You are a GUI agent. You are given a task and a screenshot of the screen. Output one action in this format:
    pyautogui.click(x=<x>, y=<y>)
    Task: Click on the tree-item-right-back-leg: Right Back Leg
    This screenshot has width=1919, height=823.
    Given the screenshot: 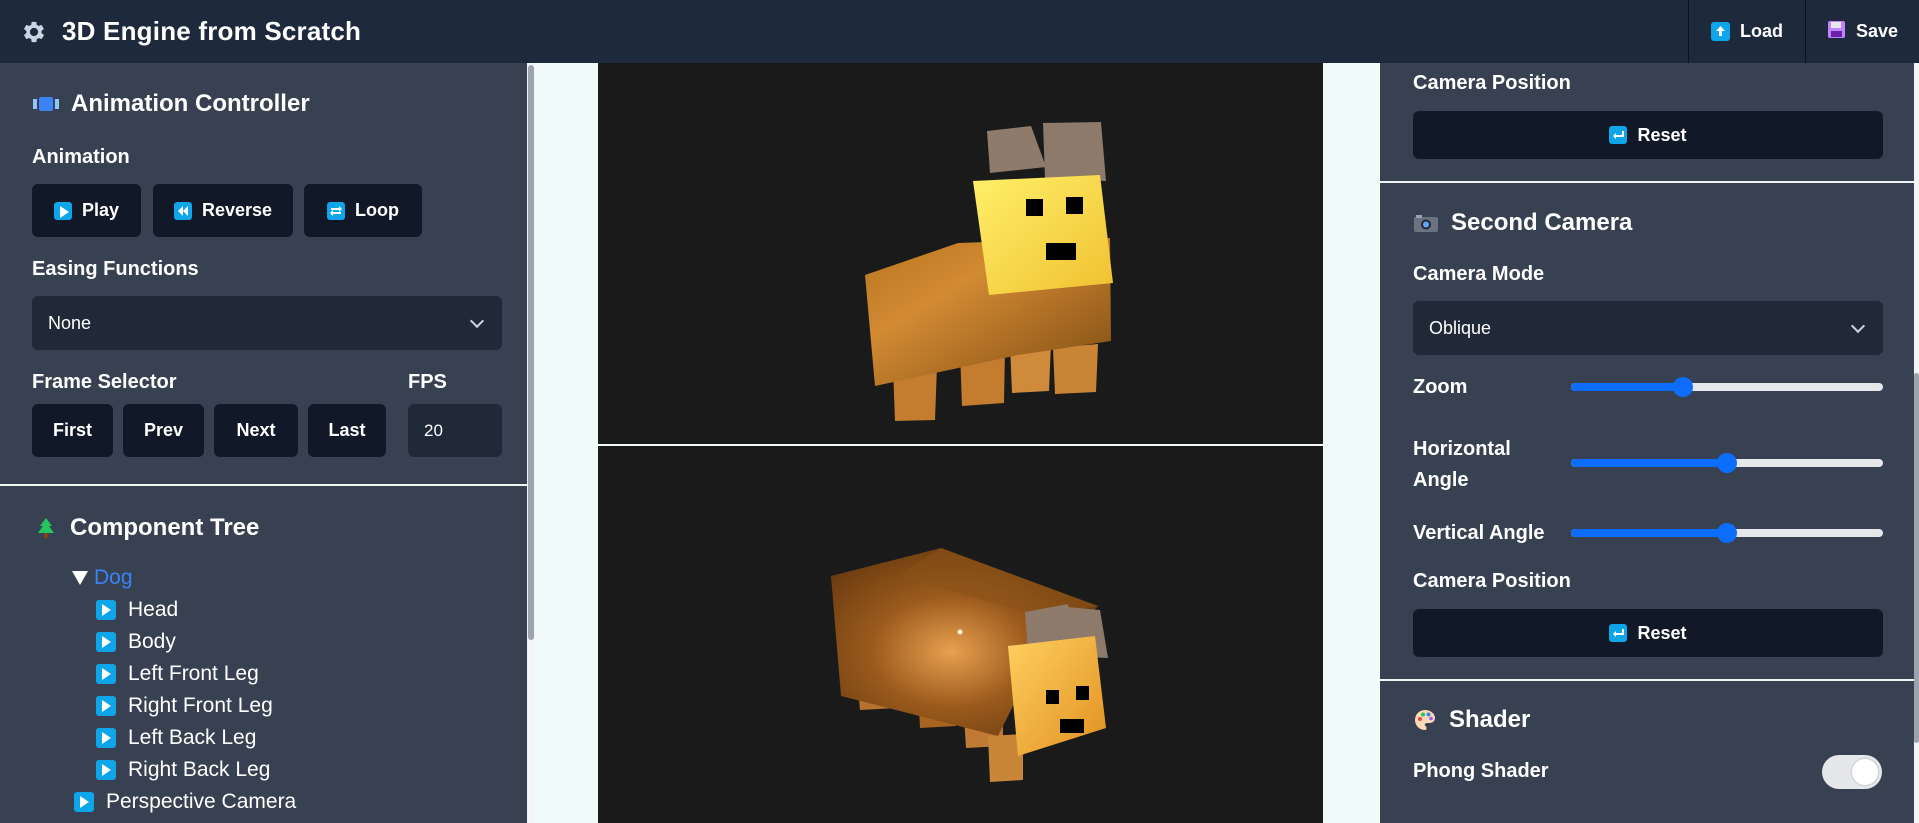 What is the action you would take?
    pyautogui.click(x=183, y=770)
    